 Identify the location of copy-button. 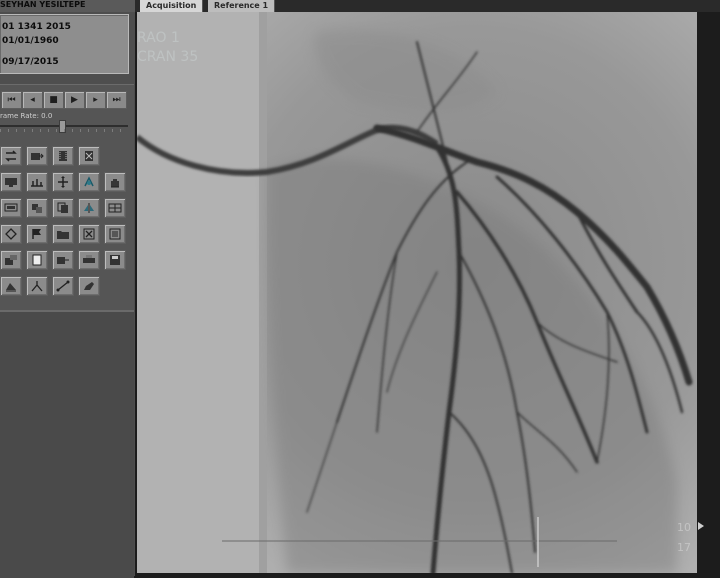
(63, 208).